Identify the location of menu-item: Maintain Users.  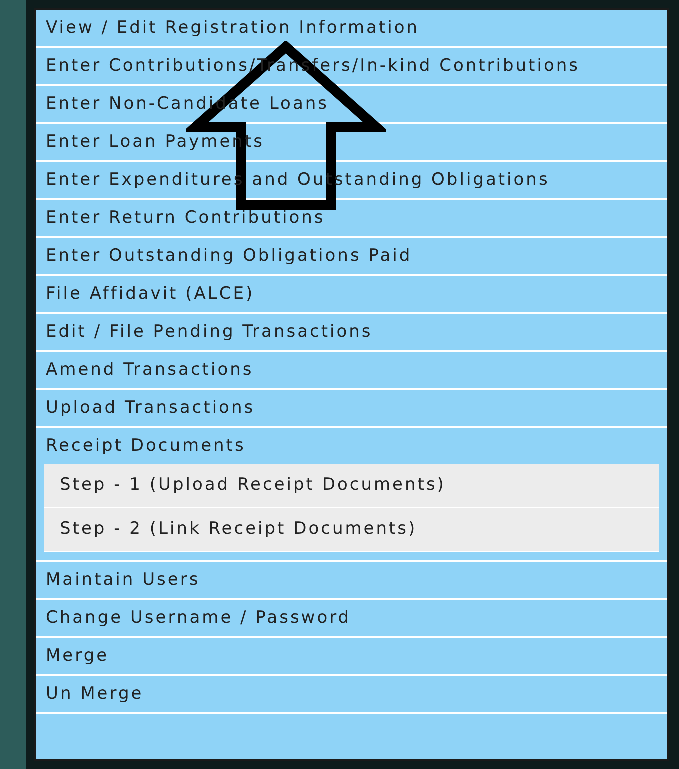
(351, 580).